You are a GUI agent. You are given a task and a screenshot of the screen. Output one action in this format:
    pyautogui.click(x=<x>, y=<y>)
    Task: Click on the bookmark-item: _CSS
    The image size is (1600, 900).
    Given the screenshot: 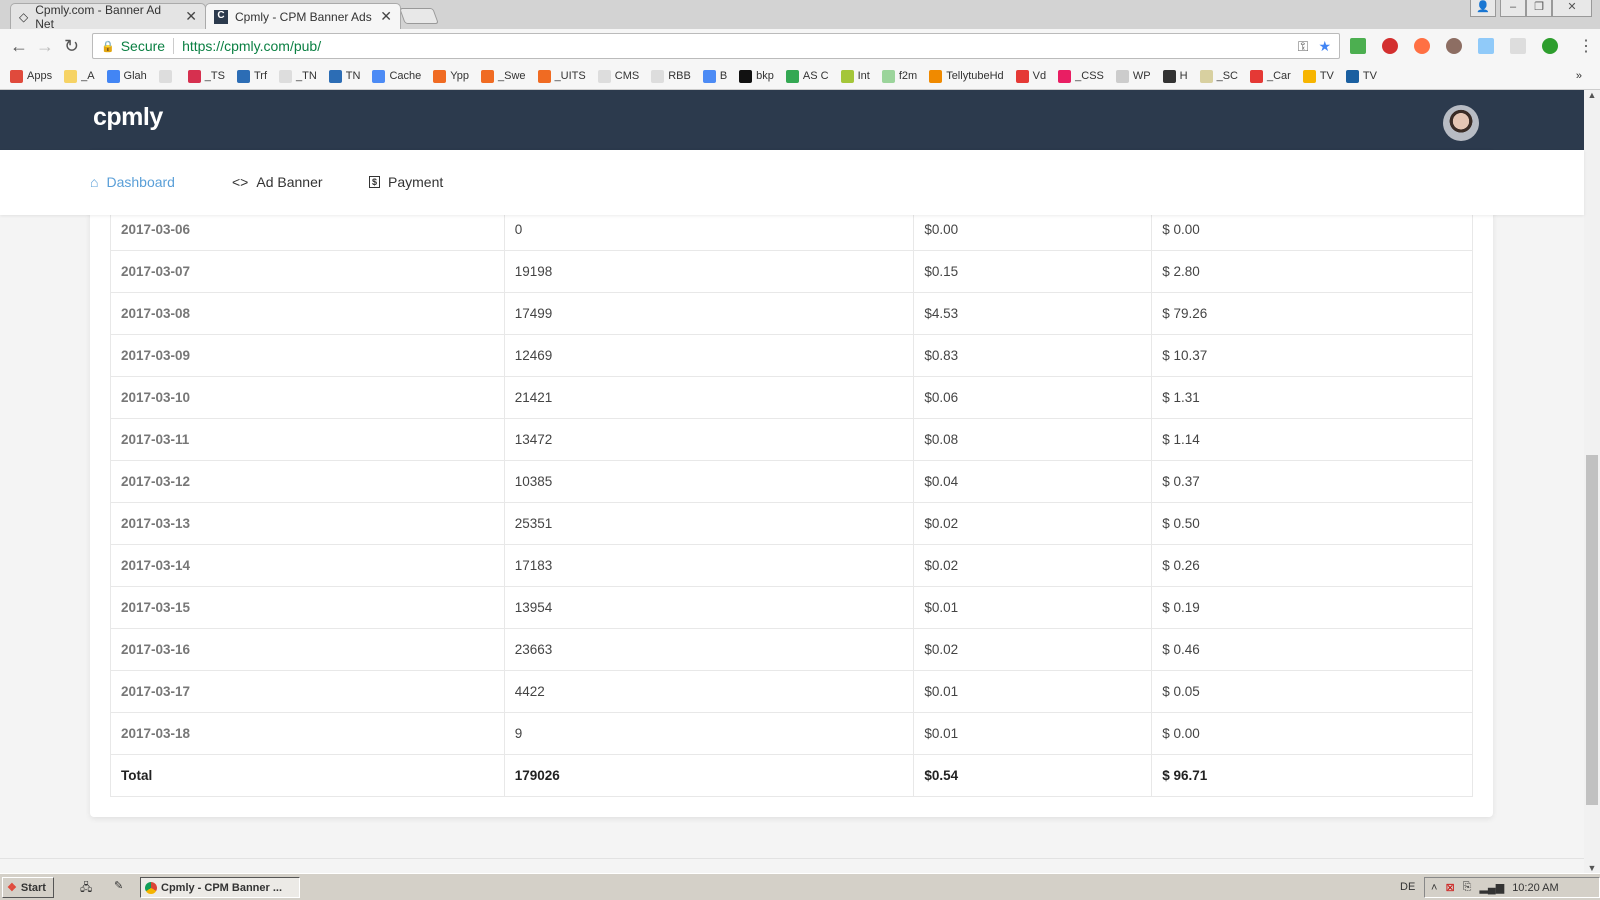 What is the action you would take?
    pyautogui.click(x=1081, y=76)
    